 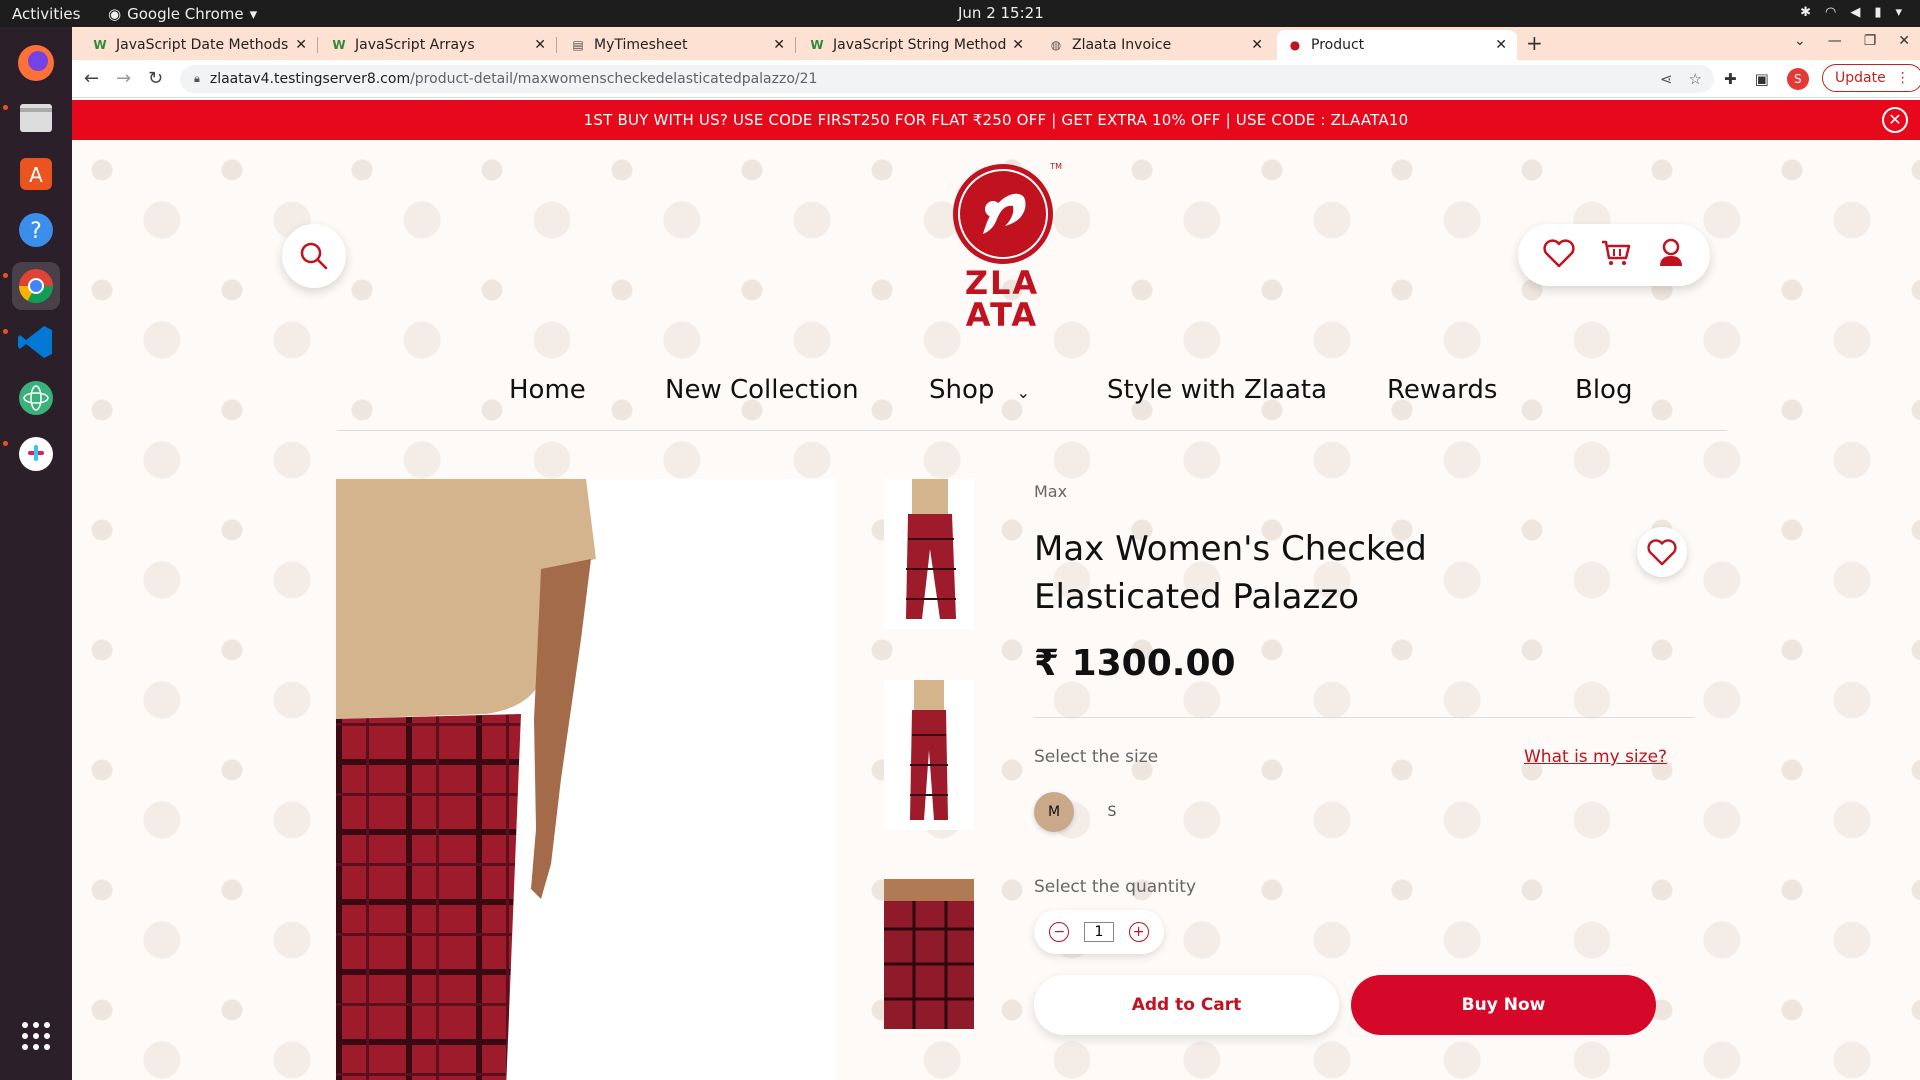 What do you see at coordinates (1800, 41) in the screenshot?
I see `tab-search-chevron-icon: ⌄` at bounding box center [1800, 41].